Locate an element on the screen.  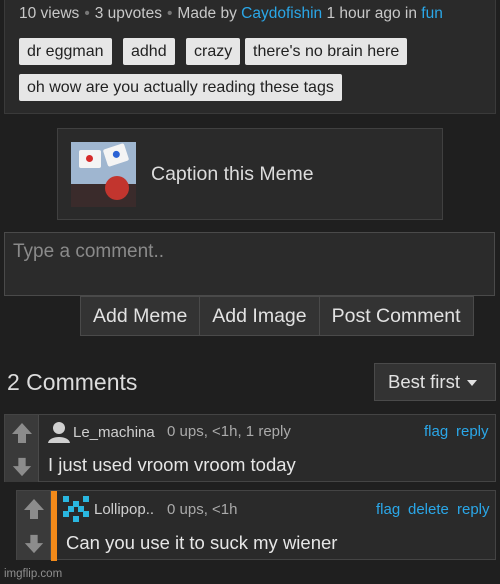
meme-template-thumbnail is located at coordinates (103, 174).